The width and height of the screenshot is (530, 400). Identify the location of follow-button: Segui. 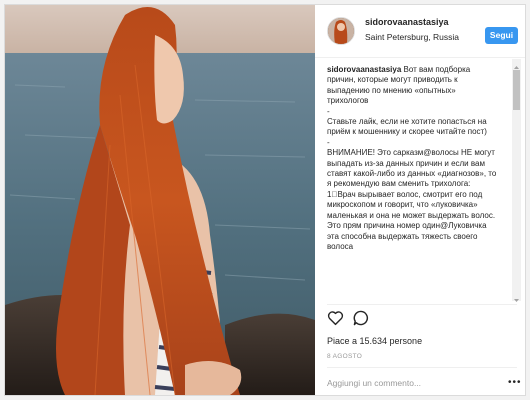
(501, 35).